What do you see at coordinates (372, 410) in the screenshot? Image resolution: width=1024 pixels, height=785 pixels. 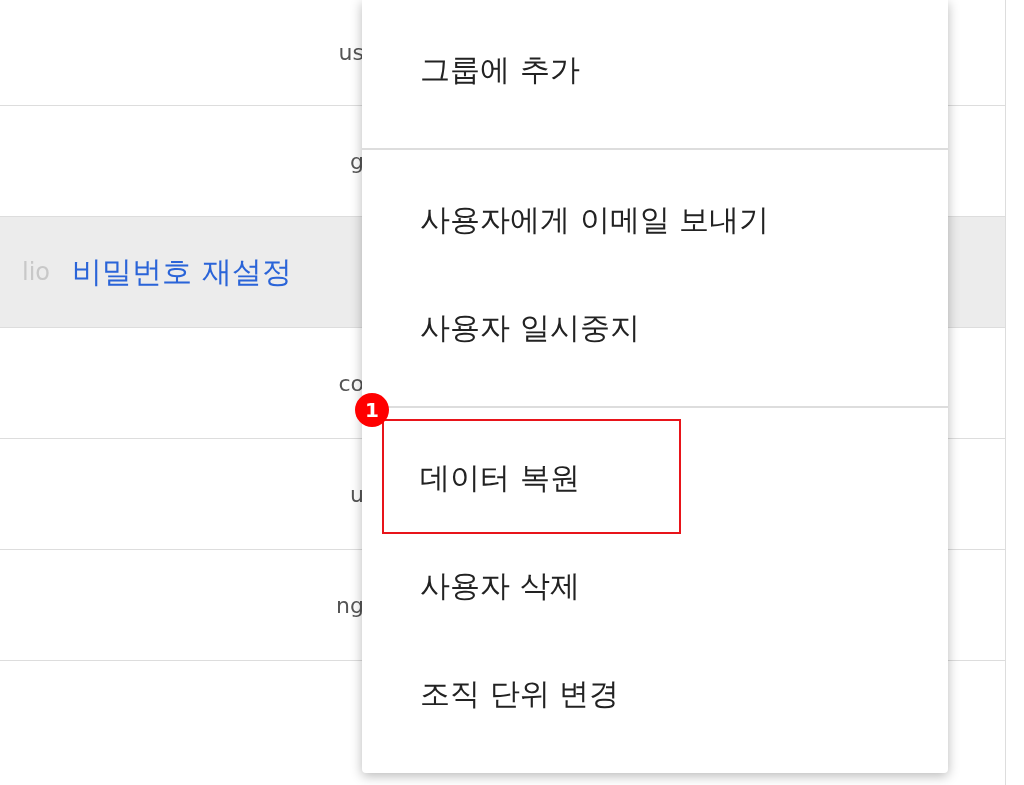 I see `step-badge: 1` at bounding box center [372, 410].